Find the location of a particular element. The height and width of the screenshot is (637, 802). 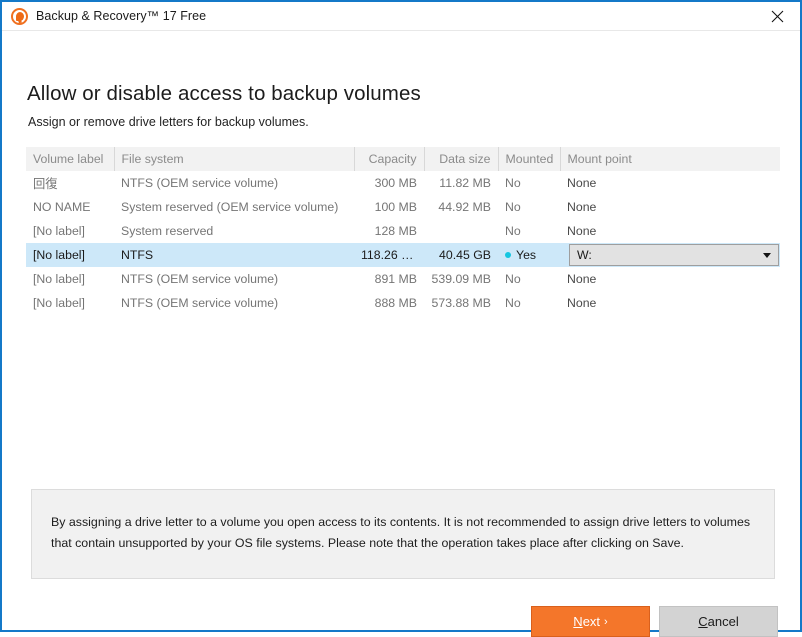

next-button: Next › is located at coordinates (590, 621).